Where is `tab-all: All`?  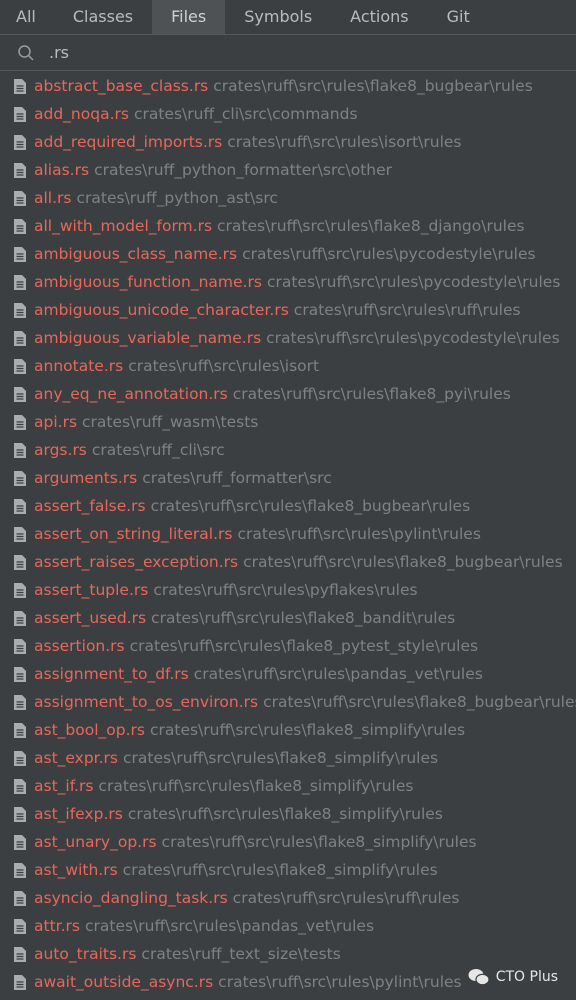
tab-all: All is located at coordinates (27, 17).